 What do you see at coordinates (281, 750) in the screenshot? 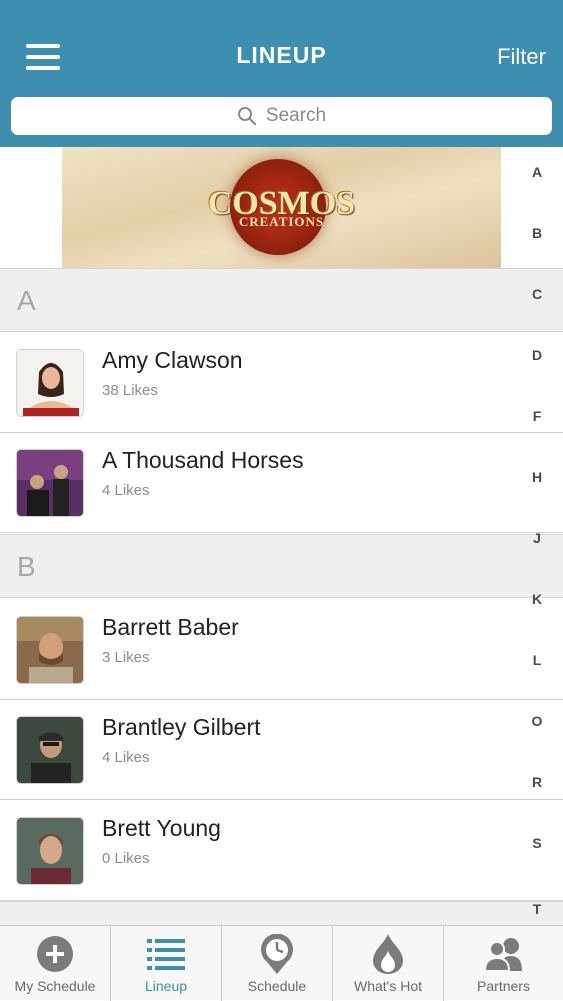
I see `artist-row-brantley-gilbert: Brantley Gilbert 4 Likes` at bounding box center [281, 750].